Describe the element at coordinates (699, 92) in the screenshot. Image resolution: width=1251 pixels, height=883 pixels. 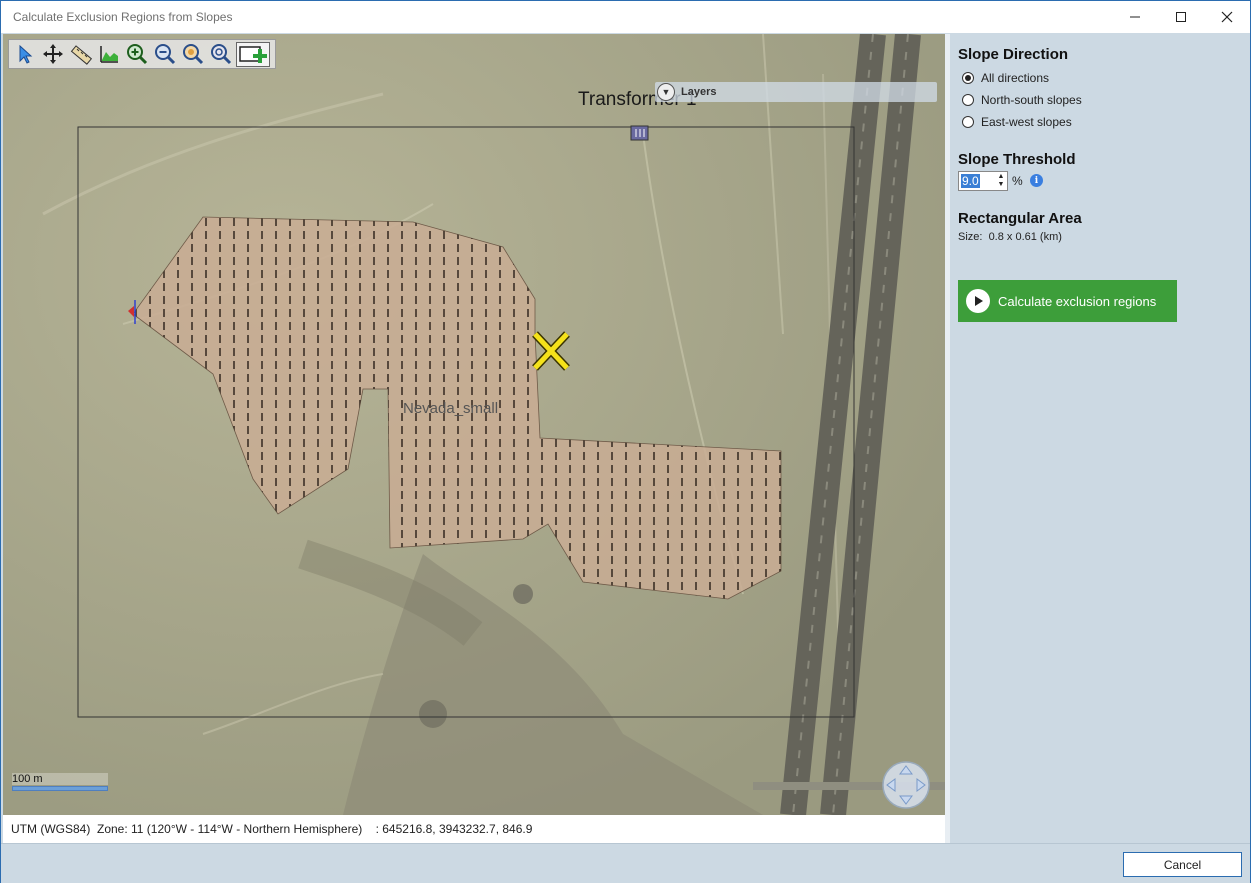
I see `layers-label: Layers` at that location.